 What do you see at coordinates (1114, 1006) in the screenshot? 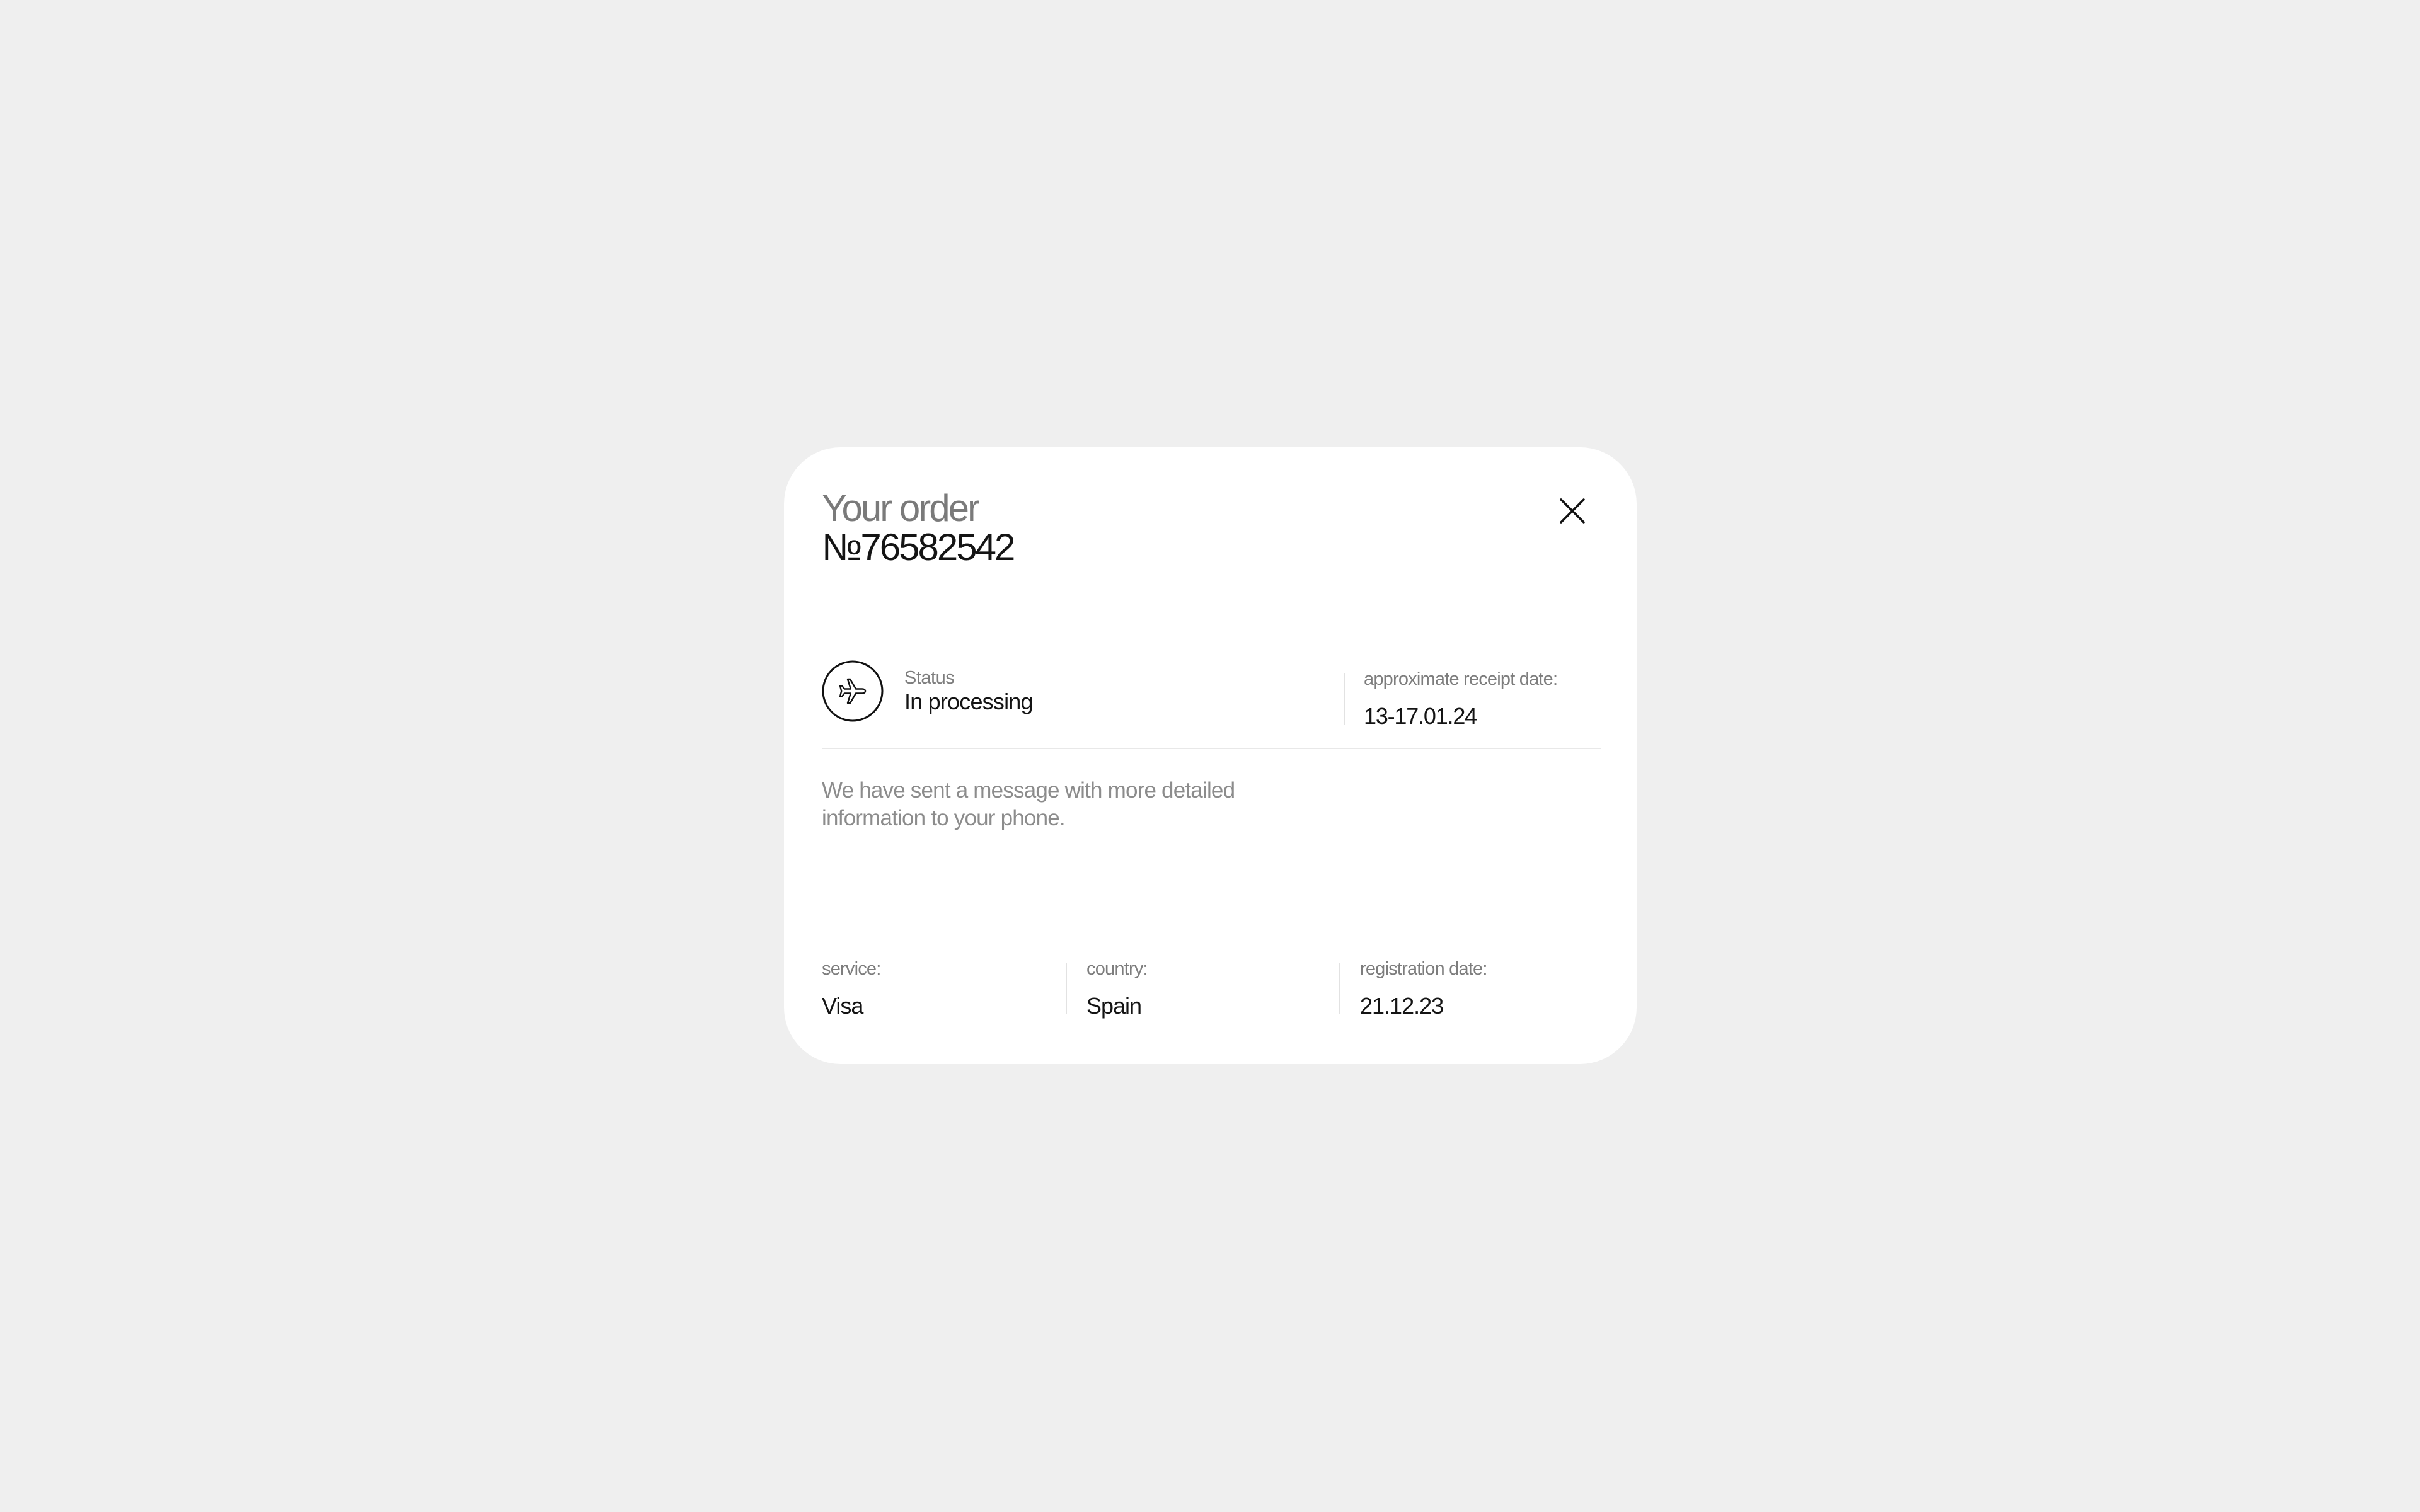
I see `country-value: Spain` at bounding box center [1114, 1006].